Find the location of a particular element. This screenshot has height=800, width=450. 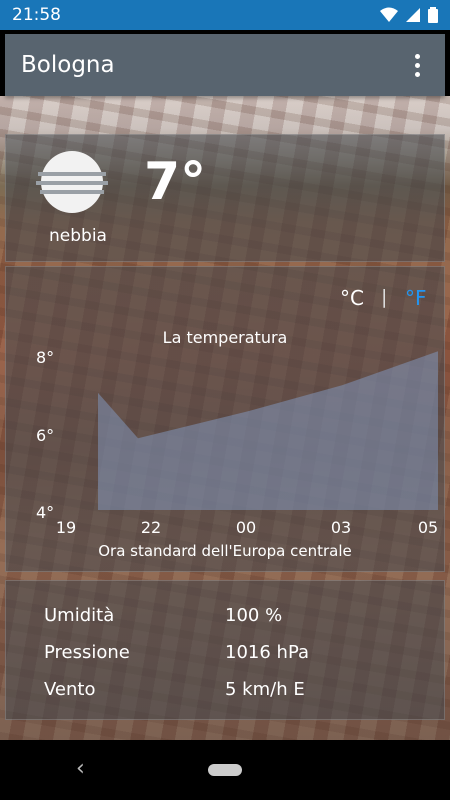

condition-label: nebbia is located at coordinates (78, 236).